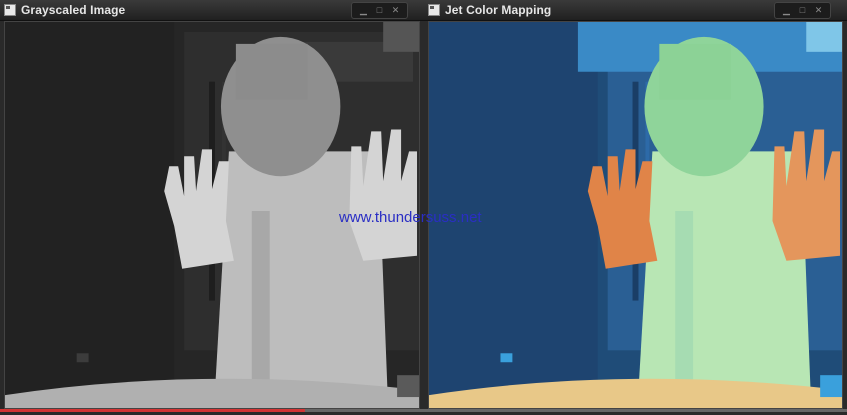 The image size is (847, 415). Describe the element at coordinates (73, 10) in the screenshot. I see `window-title: Grayscaled Image` at that location.